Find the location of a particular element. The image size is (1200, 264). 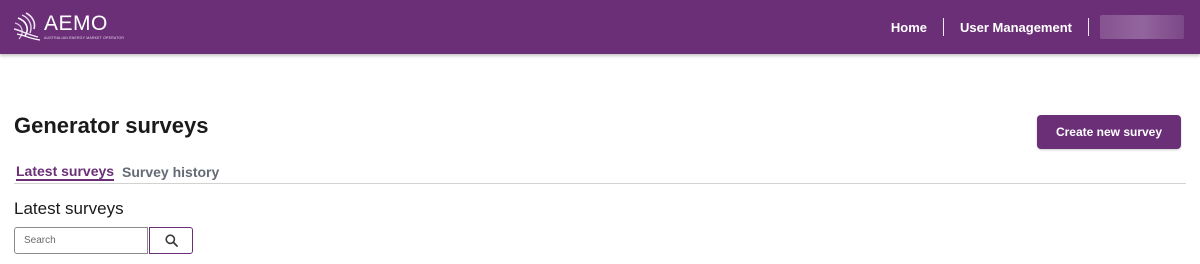

search-button is located at coordinates (171, 240).